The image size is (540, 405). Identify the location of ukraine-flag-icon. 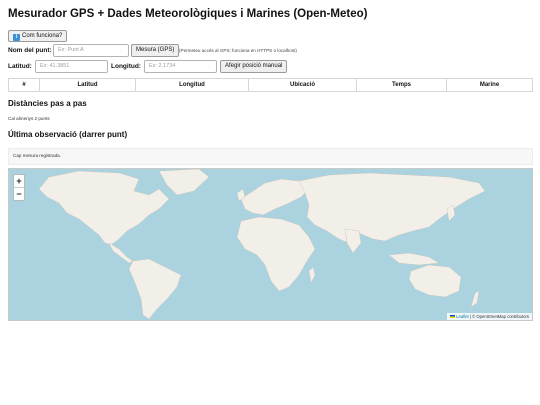
(453, 316).